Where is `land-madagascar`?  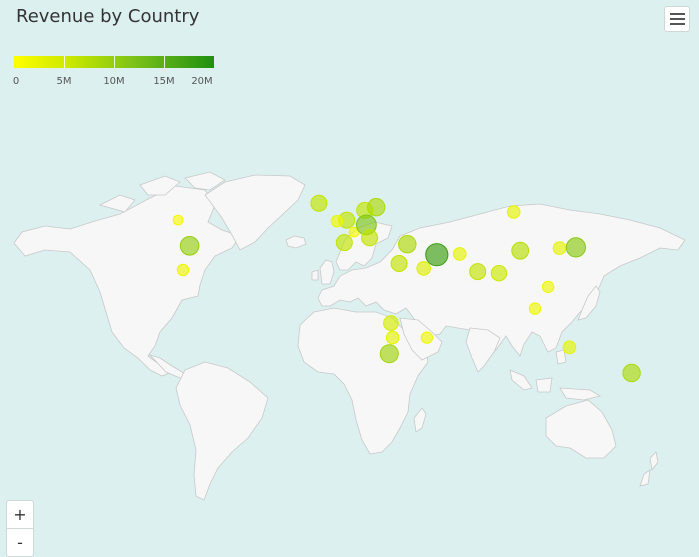
land-madagascar is located at coordinates (420, 420).